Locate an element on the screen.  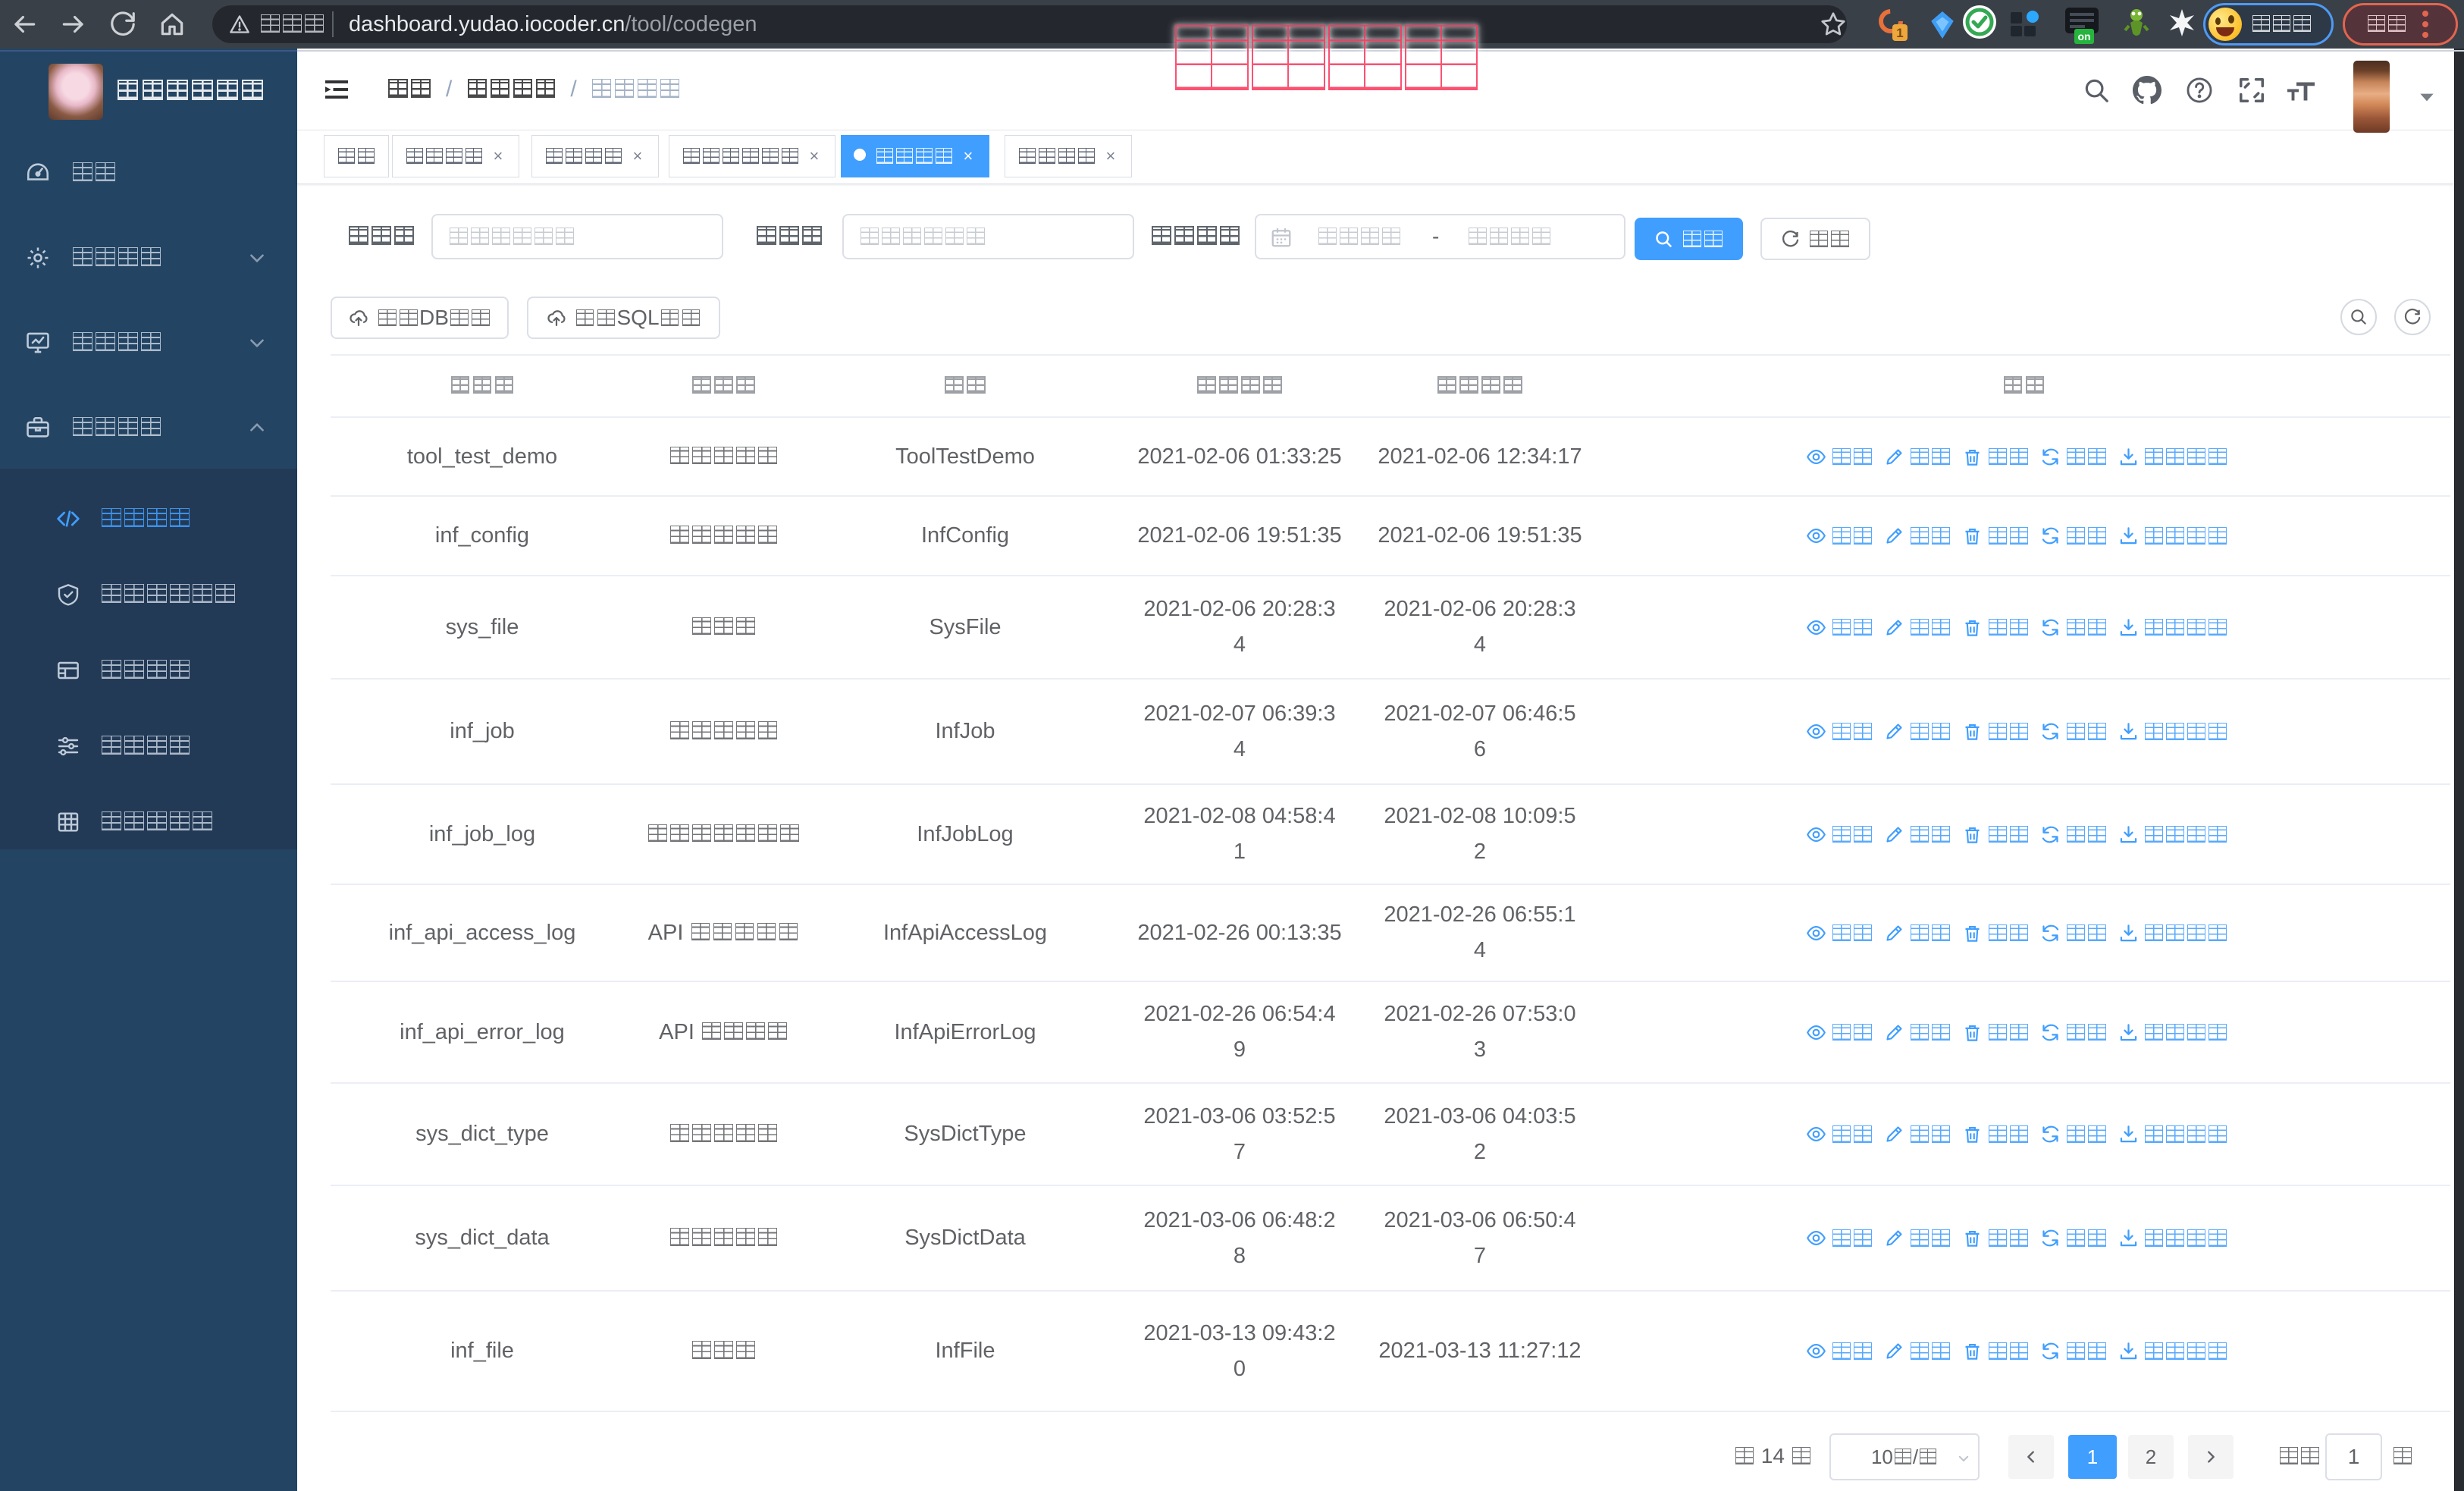
svg-text: 1 is located at coordinates (1899, 33).